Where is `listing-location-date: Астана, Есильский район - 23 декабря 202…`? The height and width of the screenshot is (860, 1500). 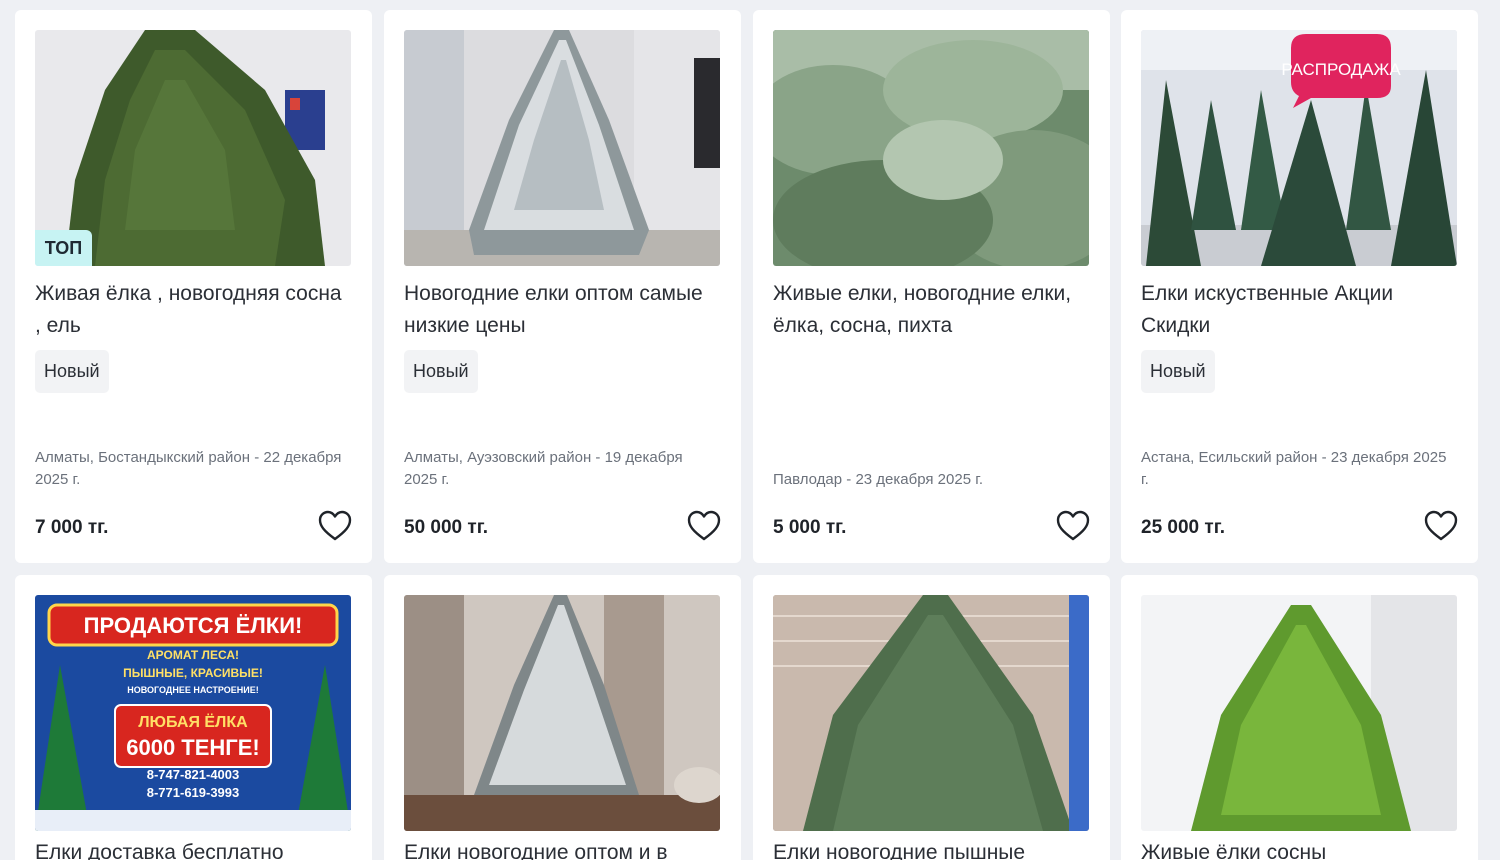 listing-location-date: Астана, Есильский район - 23 декабря 202… is located at coordinates (1294, 468).